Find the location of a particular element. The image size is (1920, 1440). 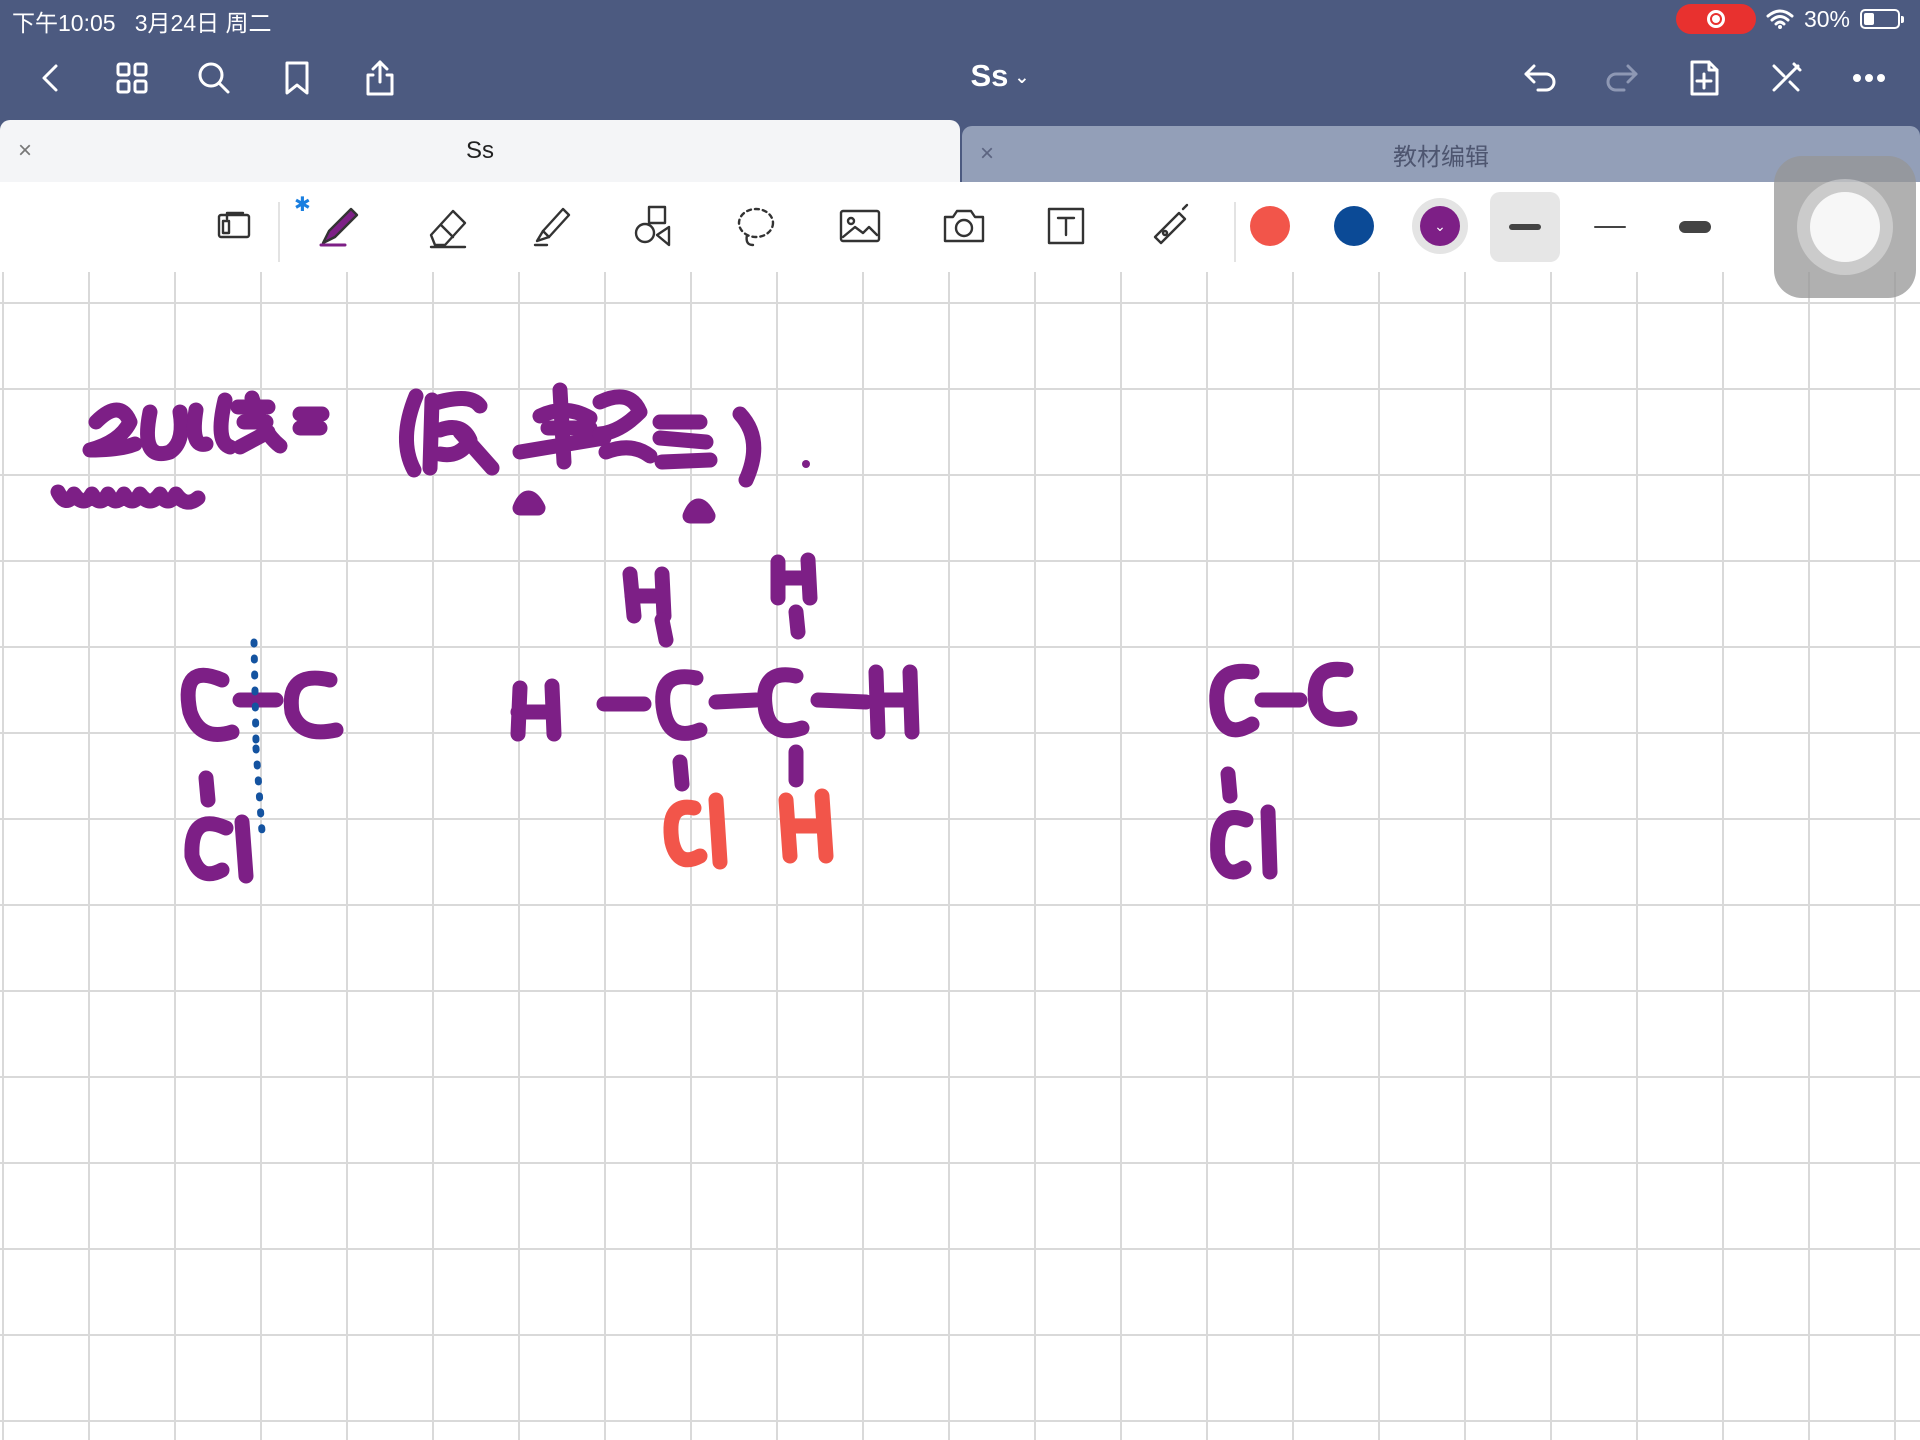

pen-icon is located at coordinates (340, 226).